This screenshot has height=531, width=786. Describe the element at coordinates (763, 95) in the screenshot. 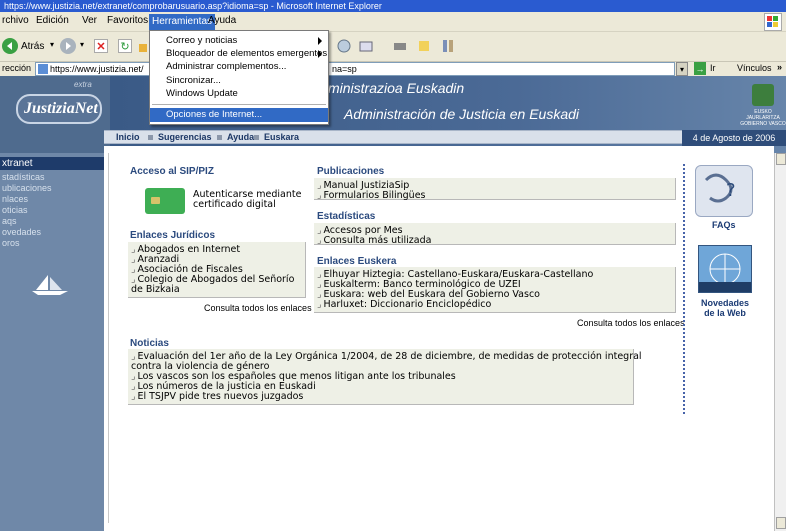

I see `government-crest-icon` at that location.